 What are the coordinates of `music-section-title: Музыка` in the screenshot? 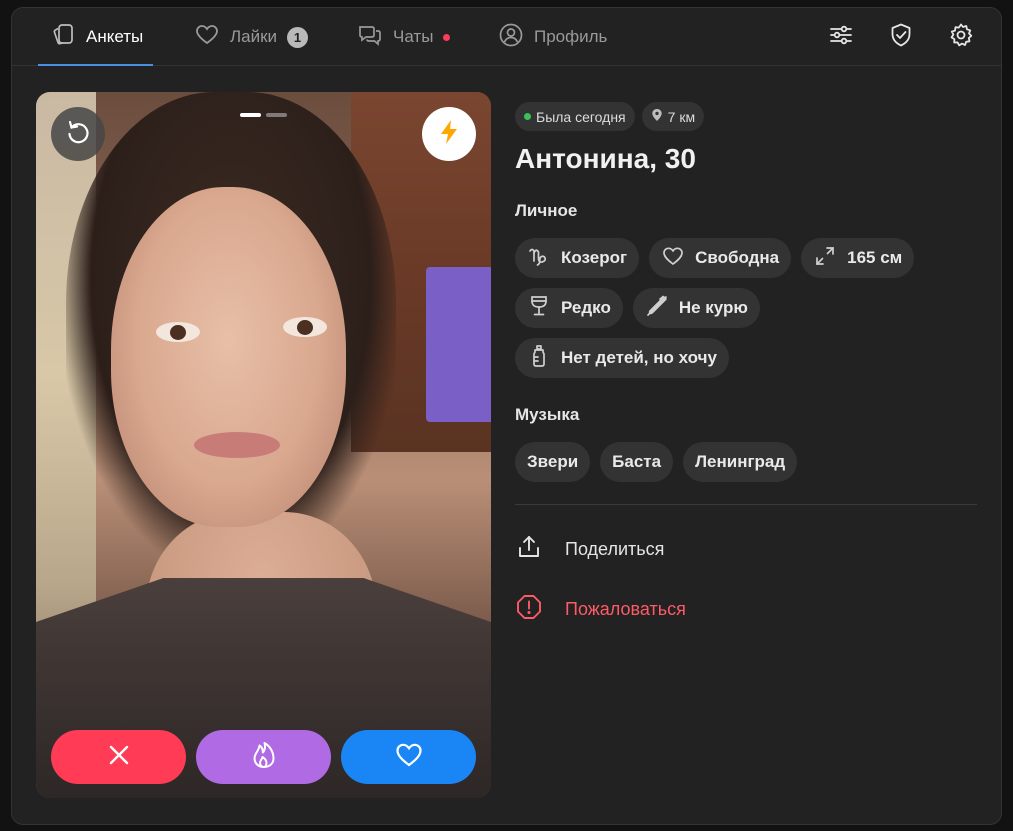 It's located at (547, 414).